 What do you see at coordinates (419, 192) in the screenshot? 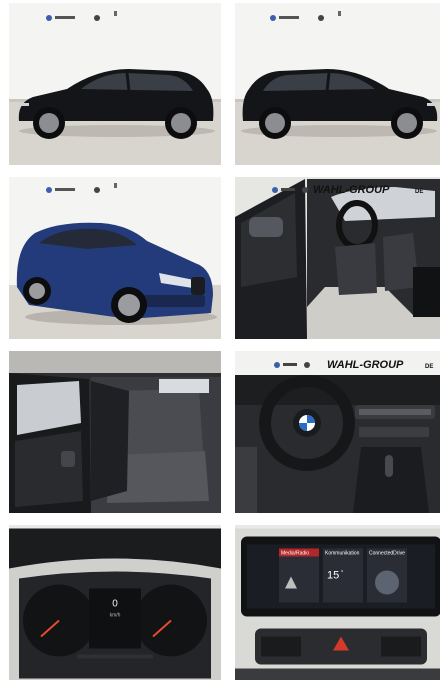
I see `dealer-overlay-suffix: DE` at bounding box center [419, 192].